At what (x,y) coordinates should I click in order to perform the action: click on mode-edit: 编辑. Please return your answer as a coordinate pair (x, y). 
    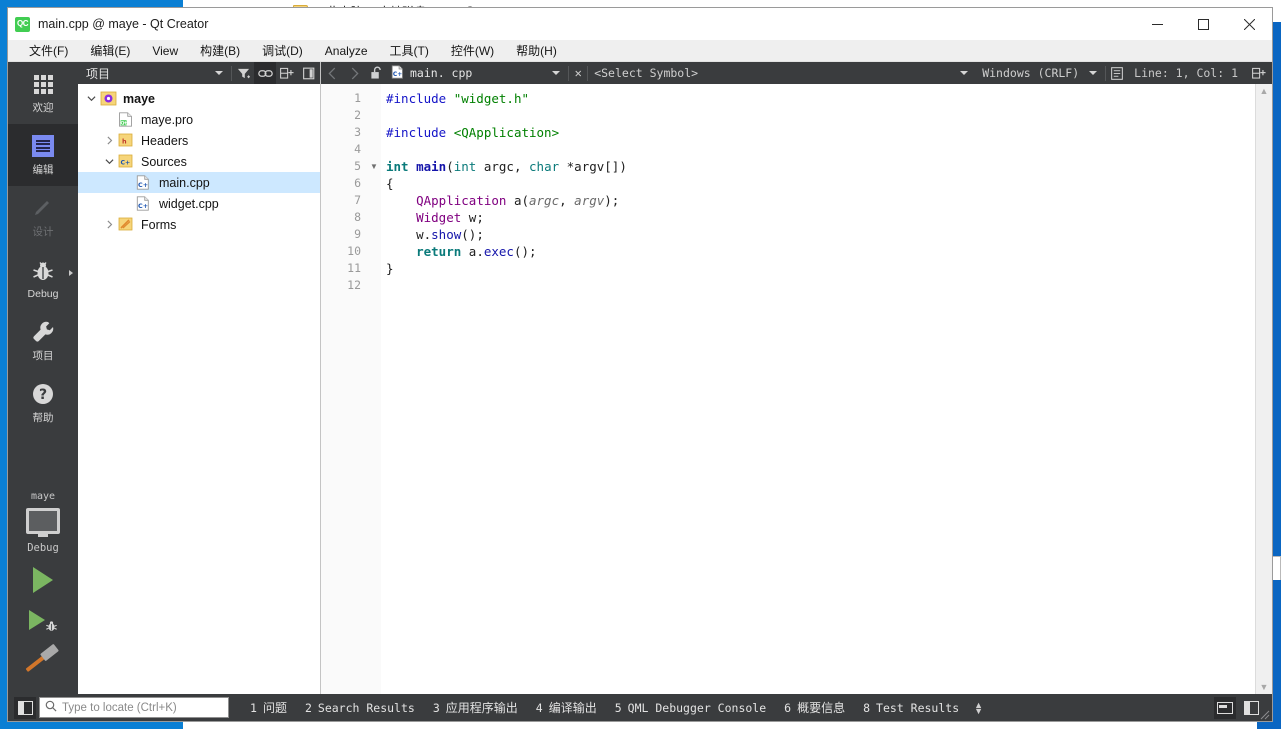
    Looking at the image, I should click on (43, 155).